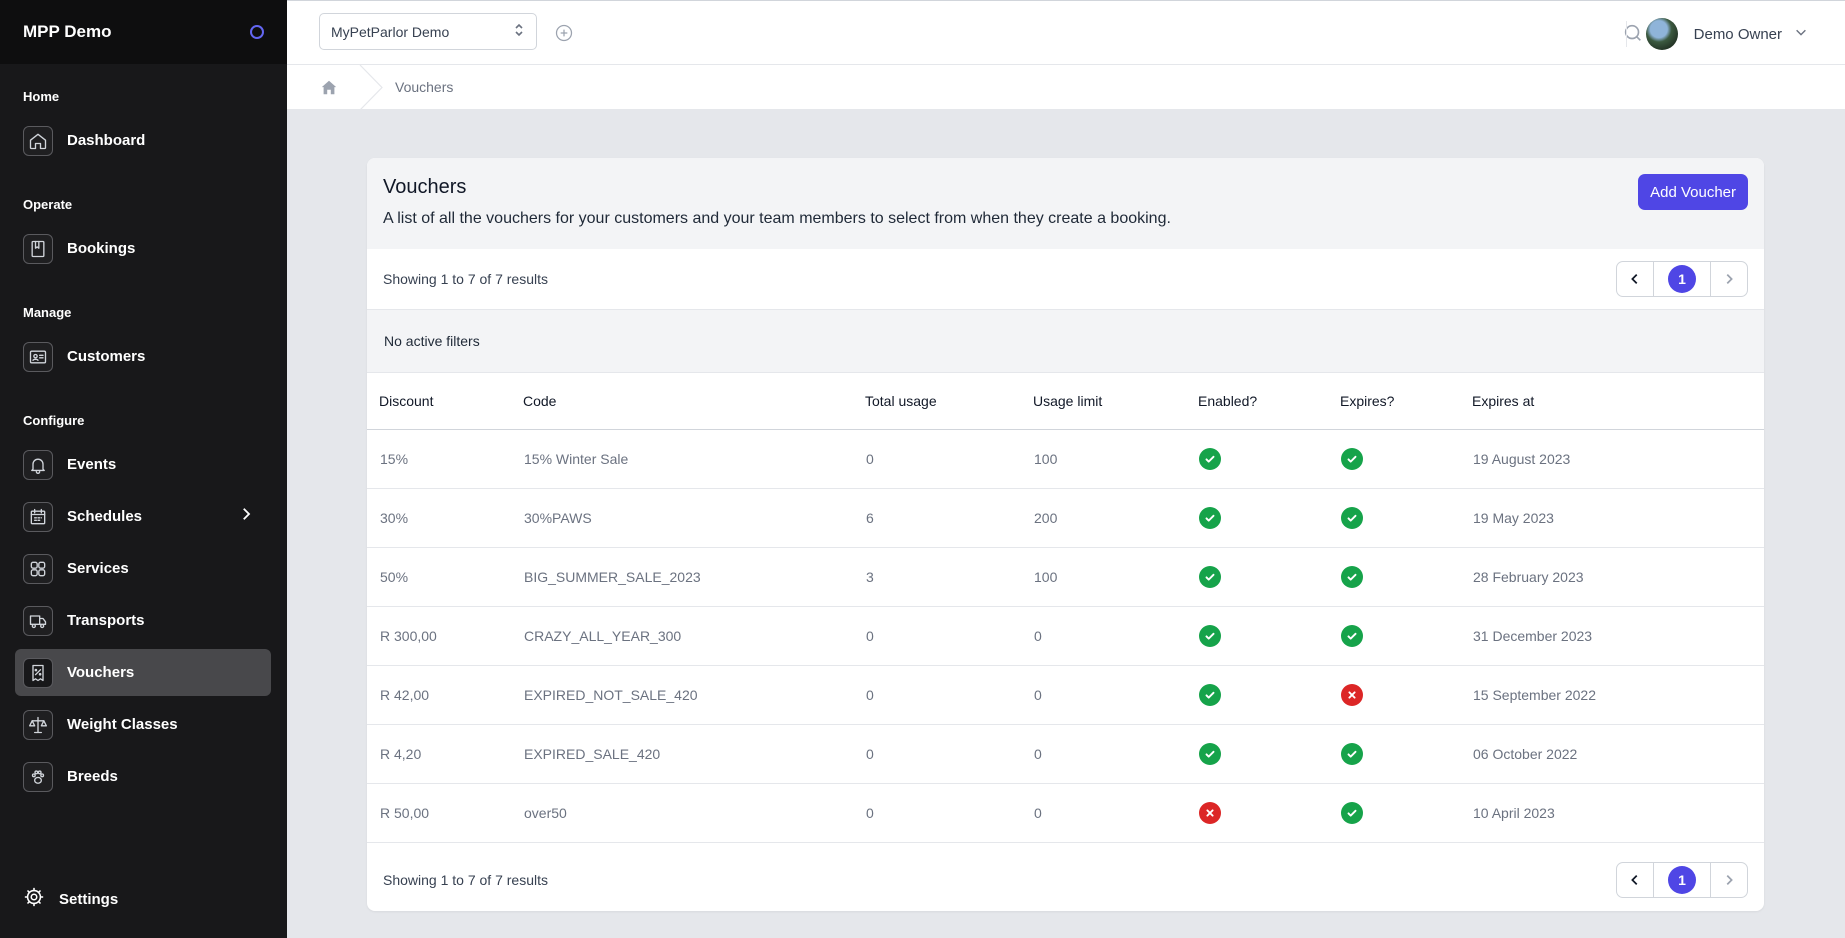 This screenshot has width=1845, height=938. Describe the element at coordinates (38, 620) in the screenshot. I see `truck-icon` at that location.